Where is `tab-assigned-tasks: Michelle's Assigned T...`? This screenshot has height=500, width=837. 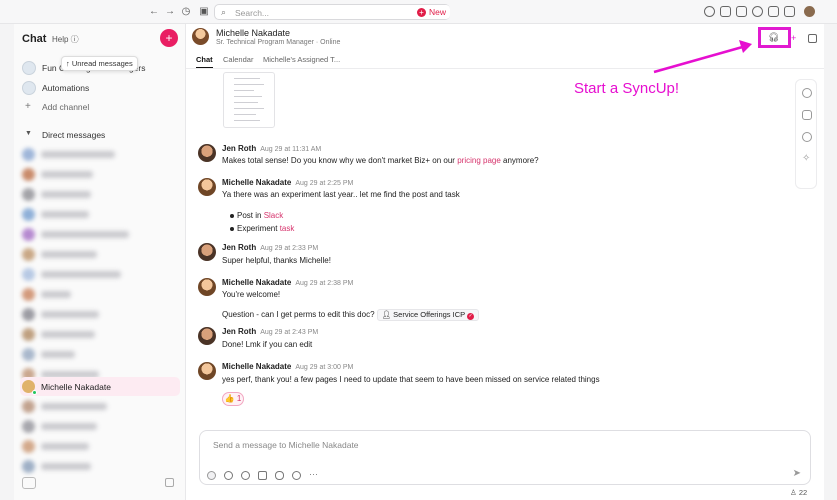 tab-assigned-tasks: Michelle's Assigned T... is located at coordinates (301, 59).